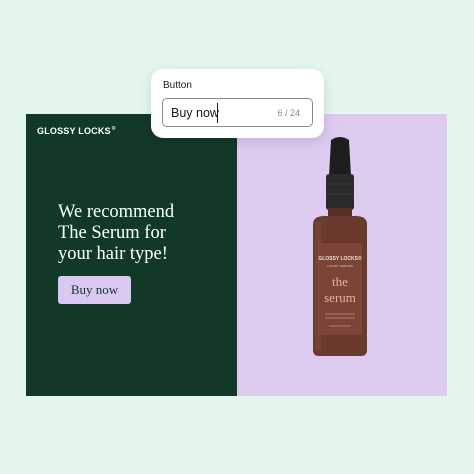 This screenshot has width=474, height=474. What do you see at coordinates (340, 156) in the screenshot?
I see `dropper-bulb` at bounding box center [340, 156].